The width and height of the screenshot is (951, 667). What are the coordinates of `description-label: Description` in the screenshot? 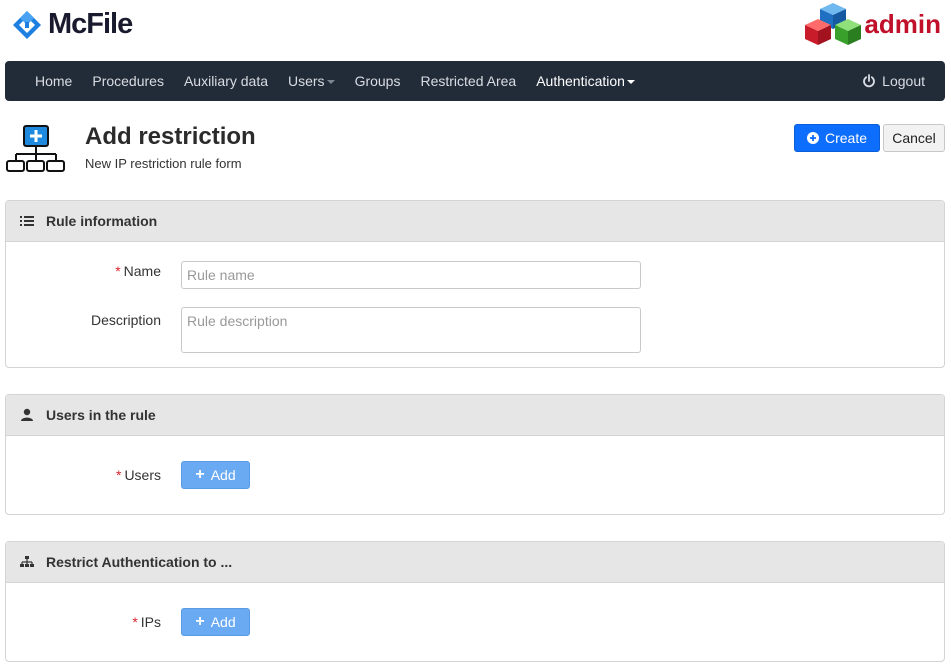 It's located at (125, 320).